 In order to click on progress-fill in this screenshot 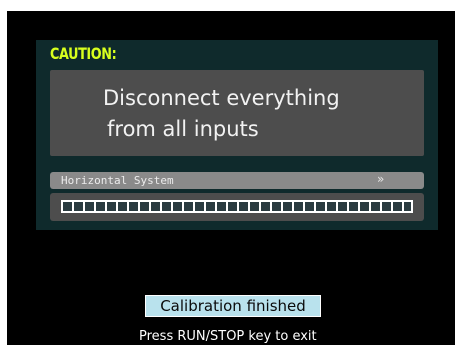, I will do `click(237, 206)`.